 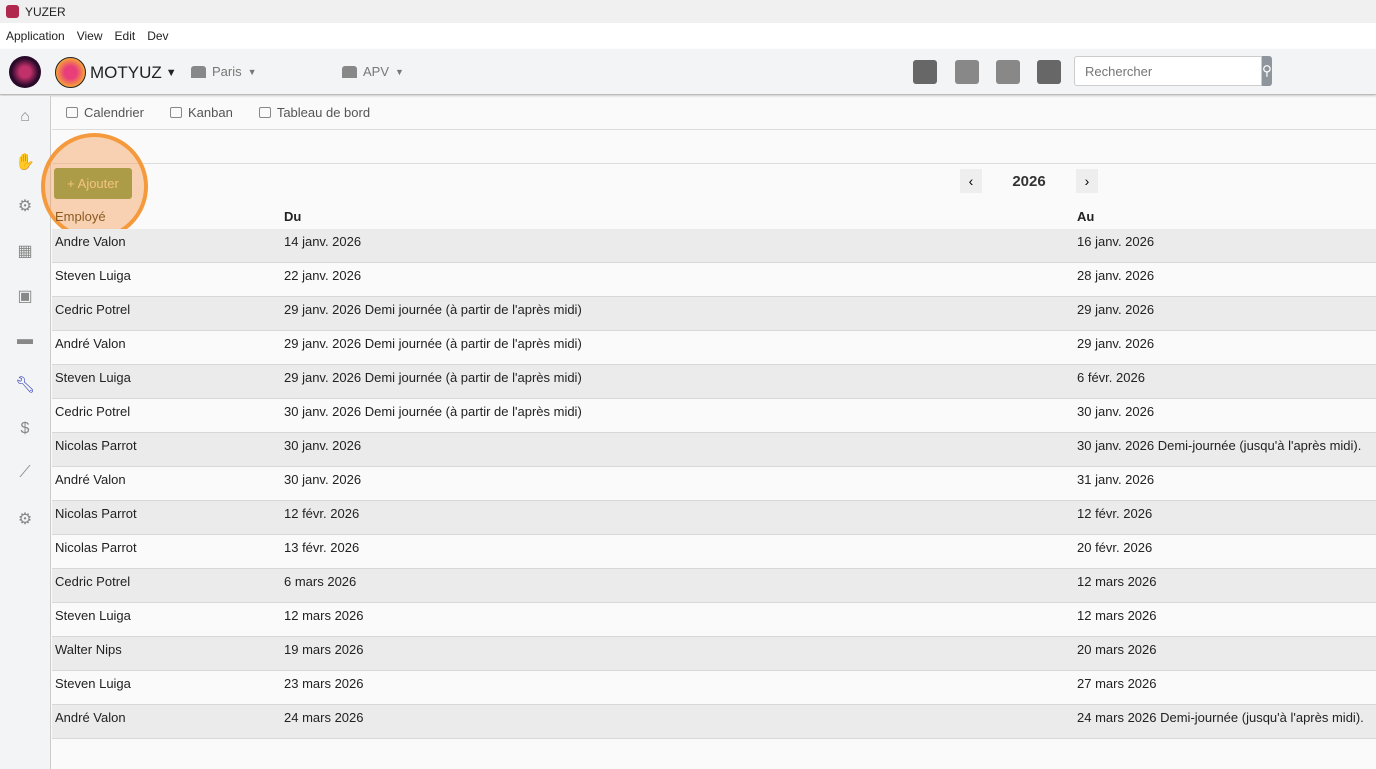 What do you see at coordinates (1049, 72) in the screenshot?
I see `cart-moto-icon` at bounding box center [1049, 72].